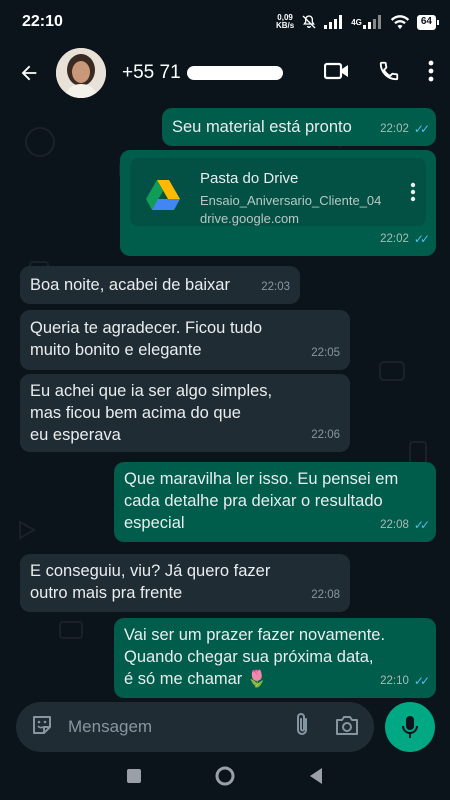 The height and width of the screenshot is (800, 450). What do you see at coordinates (389, 70) in the screenshot?
I see `phone-icon` at bounding box center [389, 70].